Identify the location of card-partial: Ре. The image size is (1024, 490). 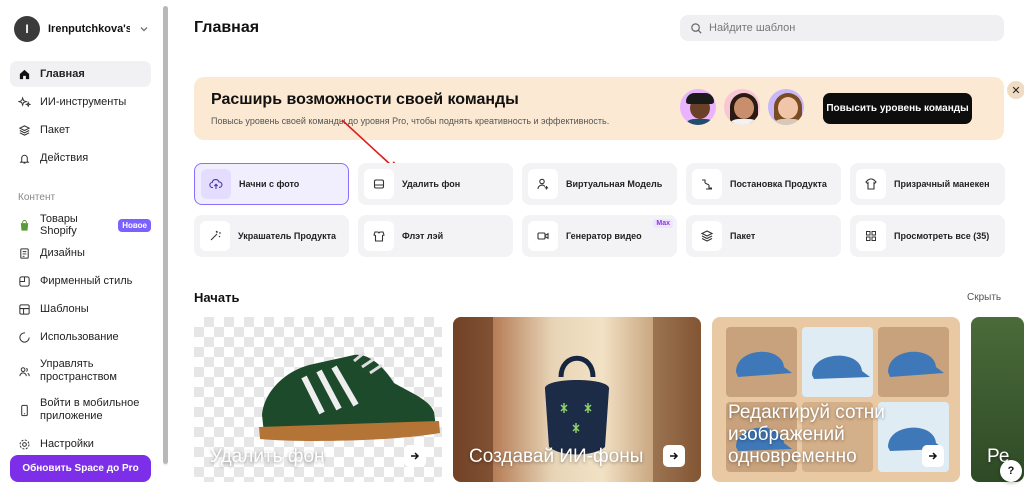
(997, 399).